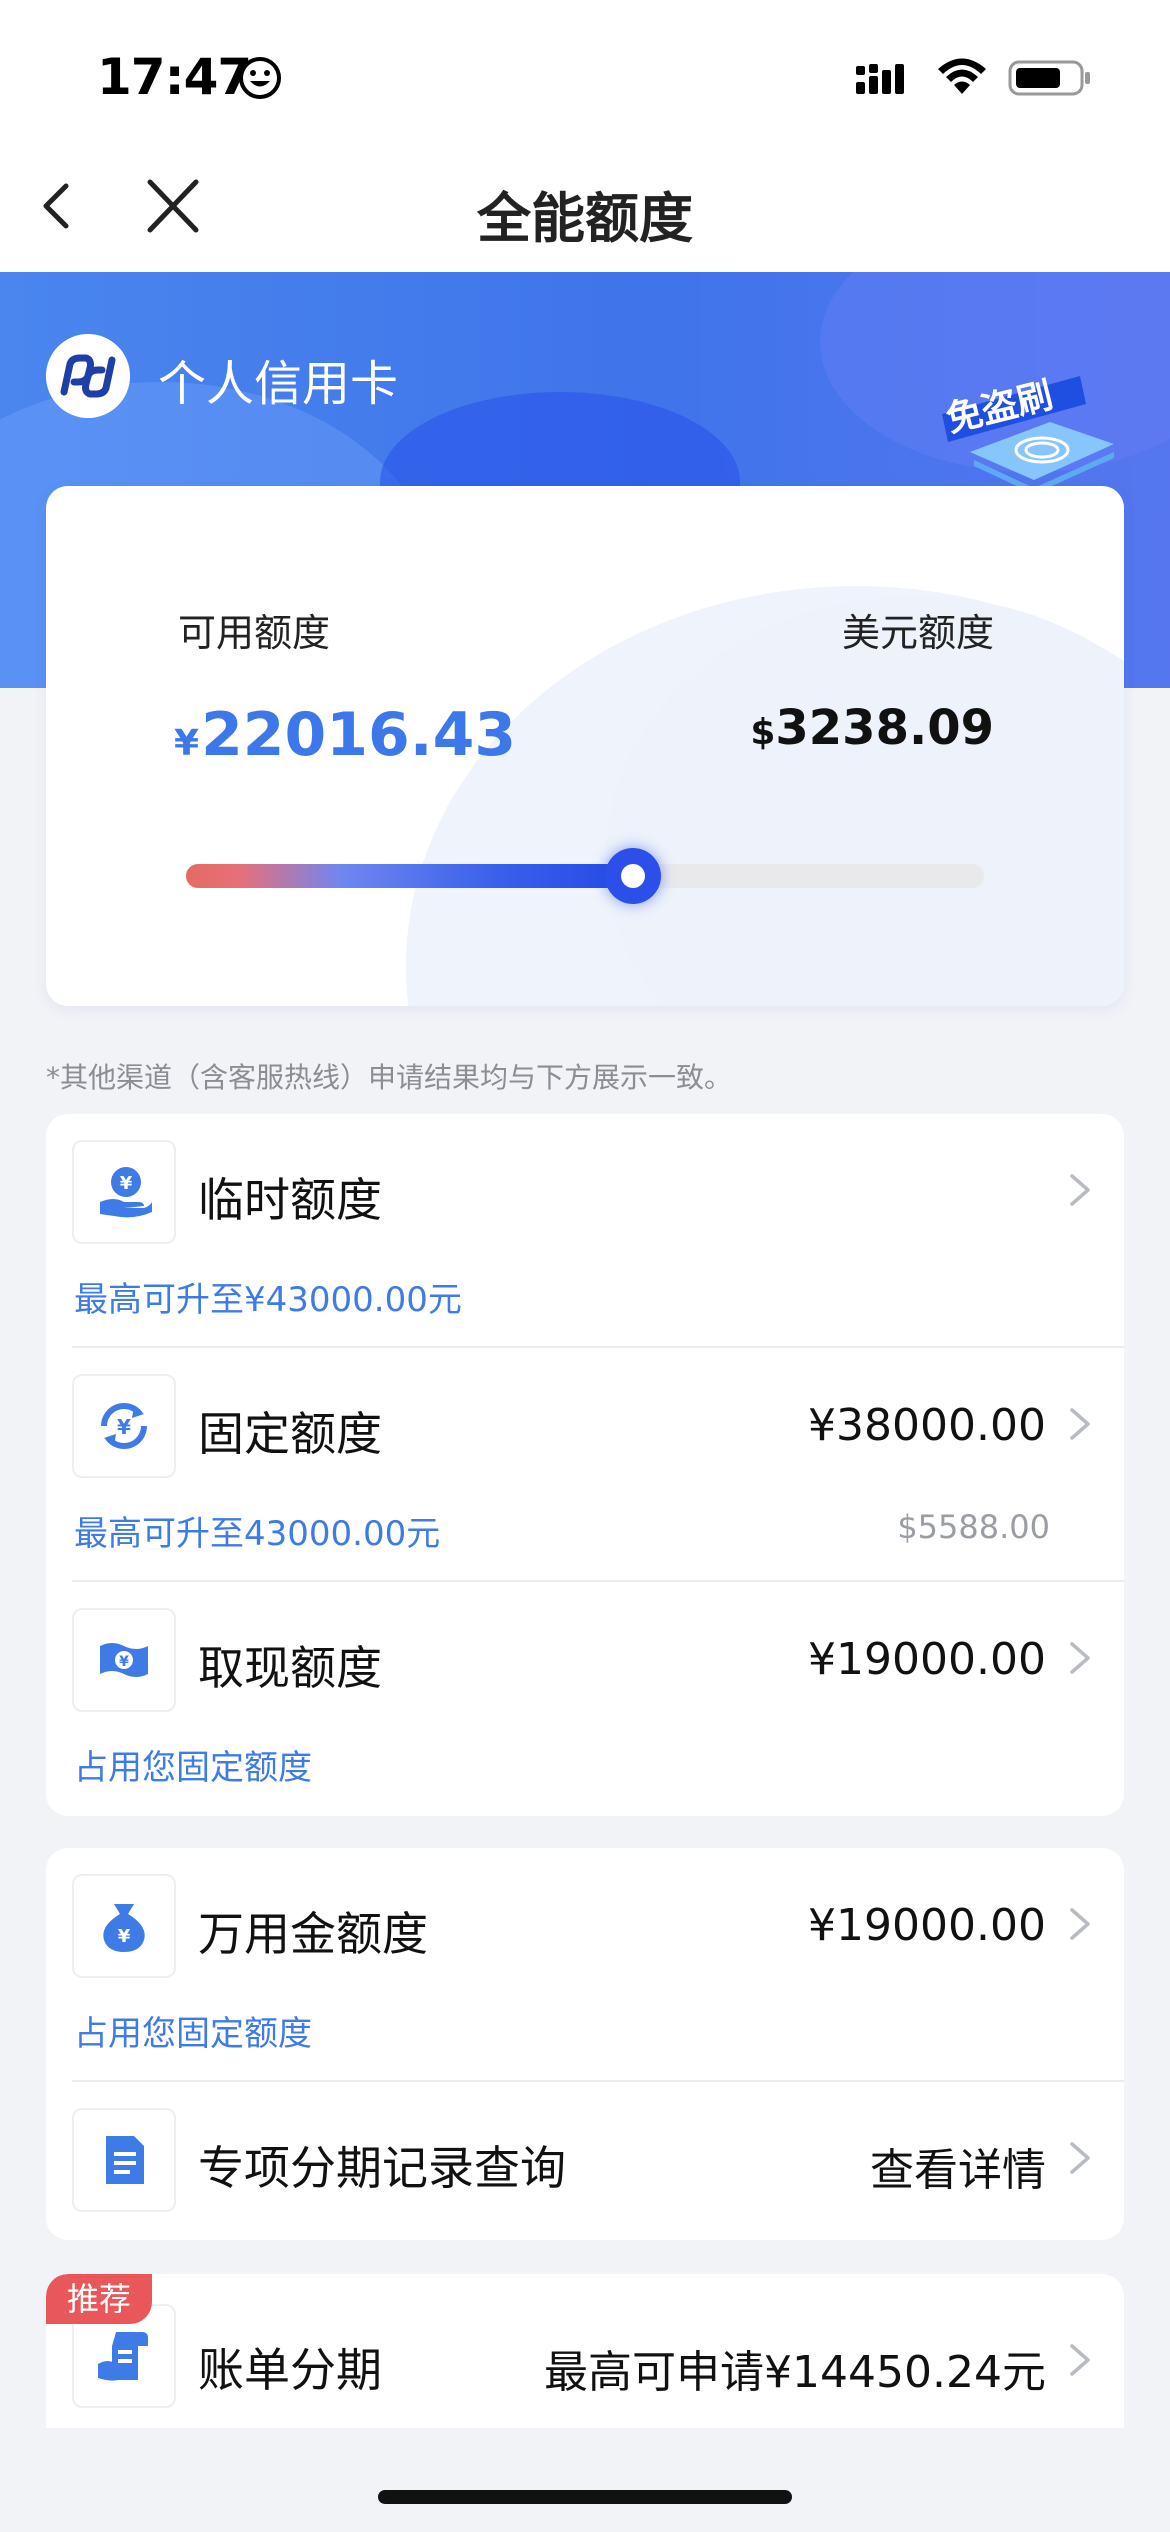 This screenshot has width=1170, height=2532. I want to click on row-title: 账单分期, so click(290, 2370).